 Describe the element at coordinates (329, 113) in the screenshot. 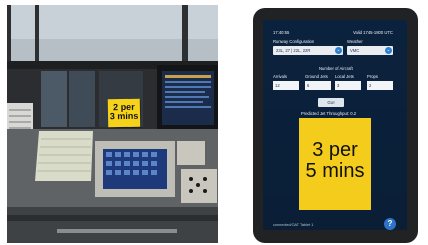

I see `predicted-throughput-label: Predicted Jet Throughput: 0.2` at that location.